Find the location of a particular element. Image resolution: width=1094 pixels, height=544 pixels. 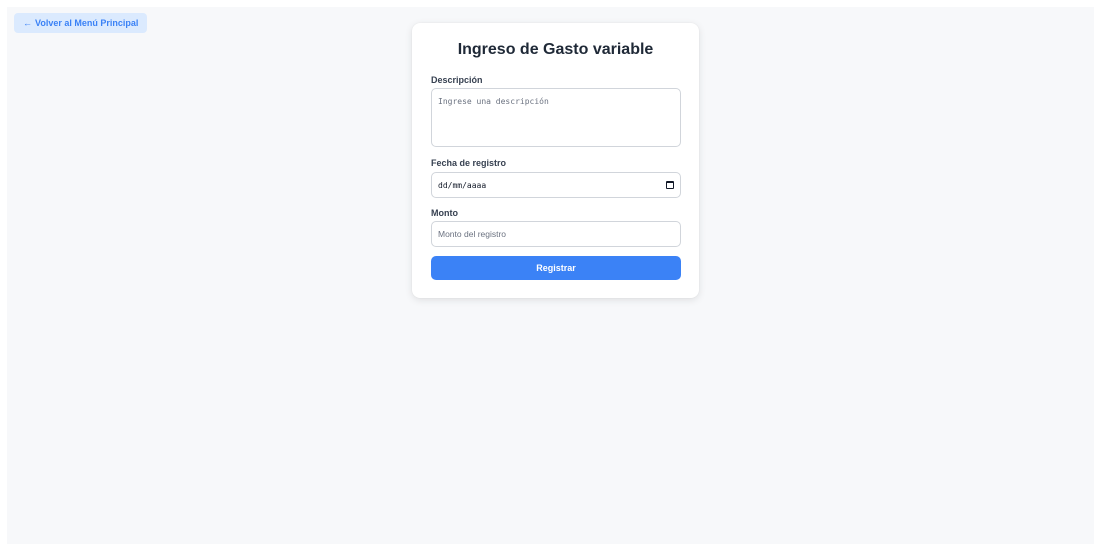

amount-placeholder: Monto del registro is located at coordinates (472, 234).